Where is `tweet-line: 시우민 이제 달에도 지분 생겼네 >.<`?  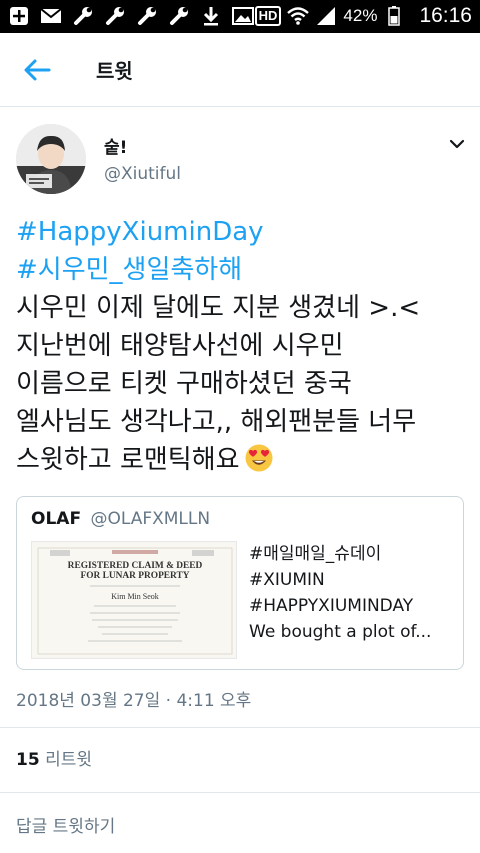 tweet-line: 시우민 이제 달에도 지분 생겼네 >.< is located at coordinates (218, 308).